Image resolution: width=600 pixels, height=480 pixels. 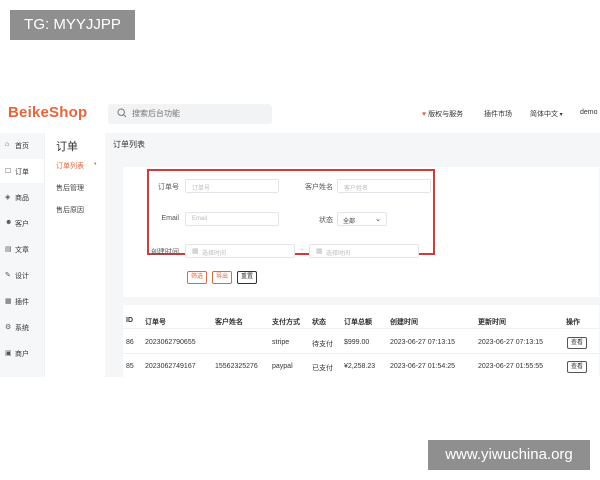 I want to click on column-header: 状态, so click(x=319, y=322).